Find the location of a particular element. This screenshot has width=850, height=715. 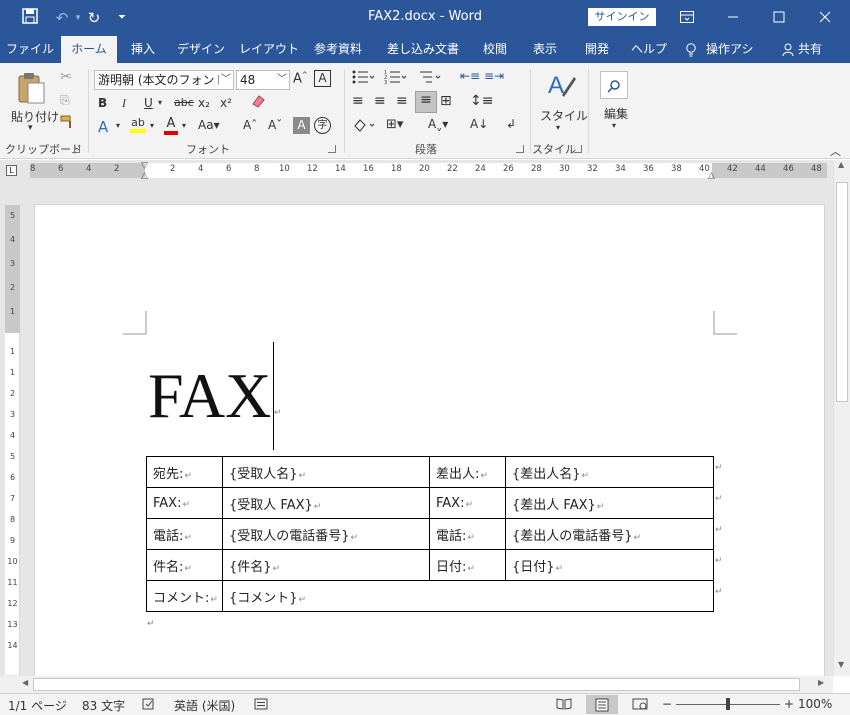

superscript-button: x² is located at coordinates (226, 103).